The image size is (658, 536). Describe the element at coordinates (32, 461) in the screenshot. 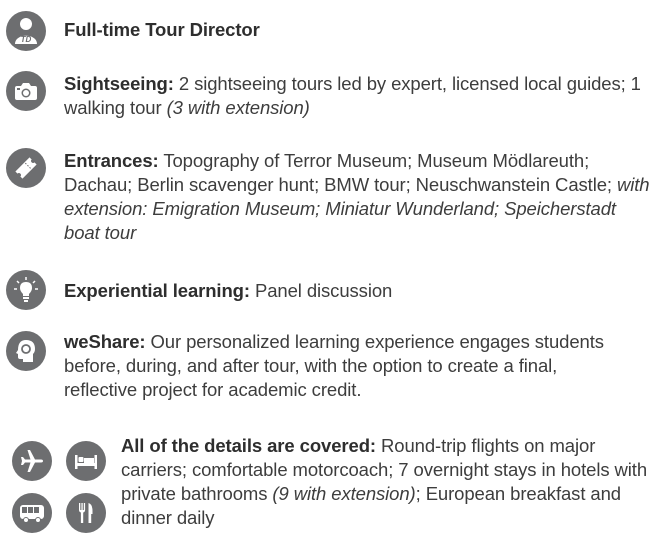

I see `airplane-icon` at that location.